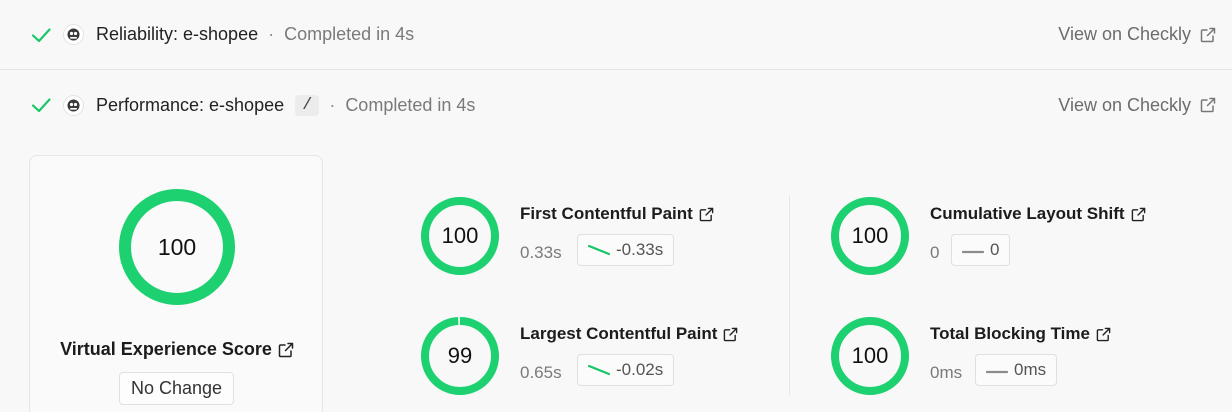 This screenshot has height=412, width=1232. I want to click on metric-delta-value: -0.33s, so click(640, 249).